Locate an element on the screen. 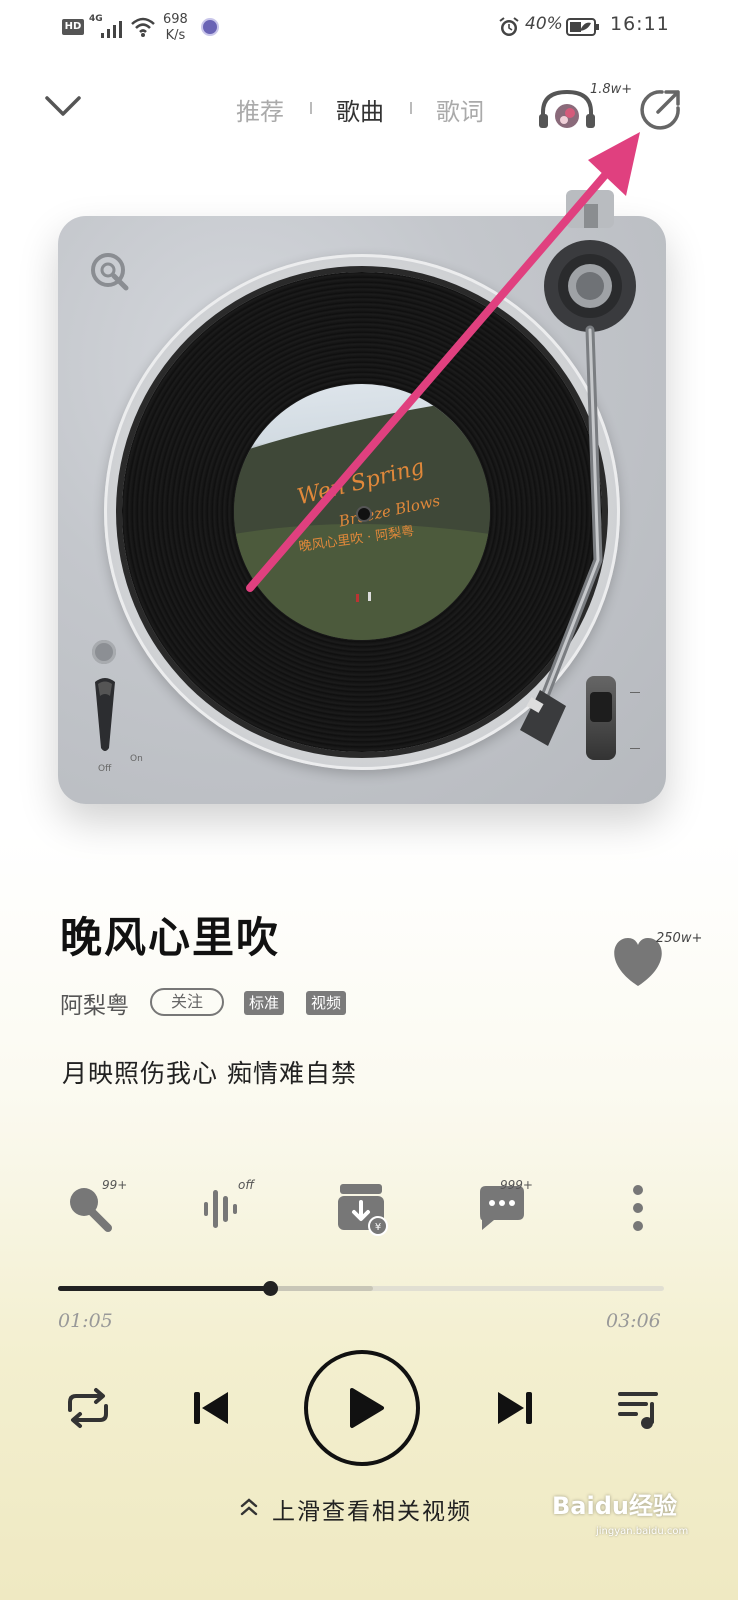  speed-tick-high is located at coordinates (635, 689).